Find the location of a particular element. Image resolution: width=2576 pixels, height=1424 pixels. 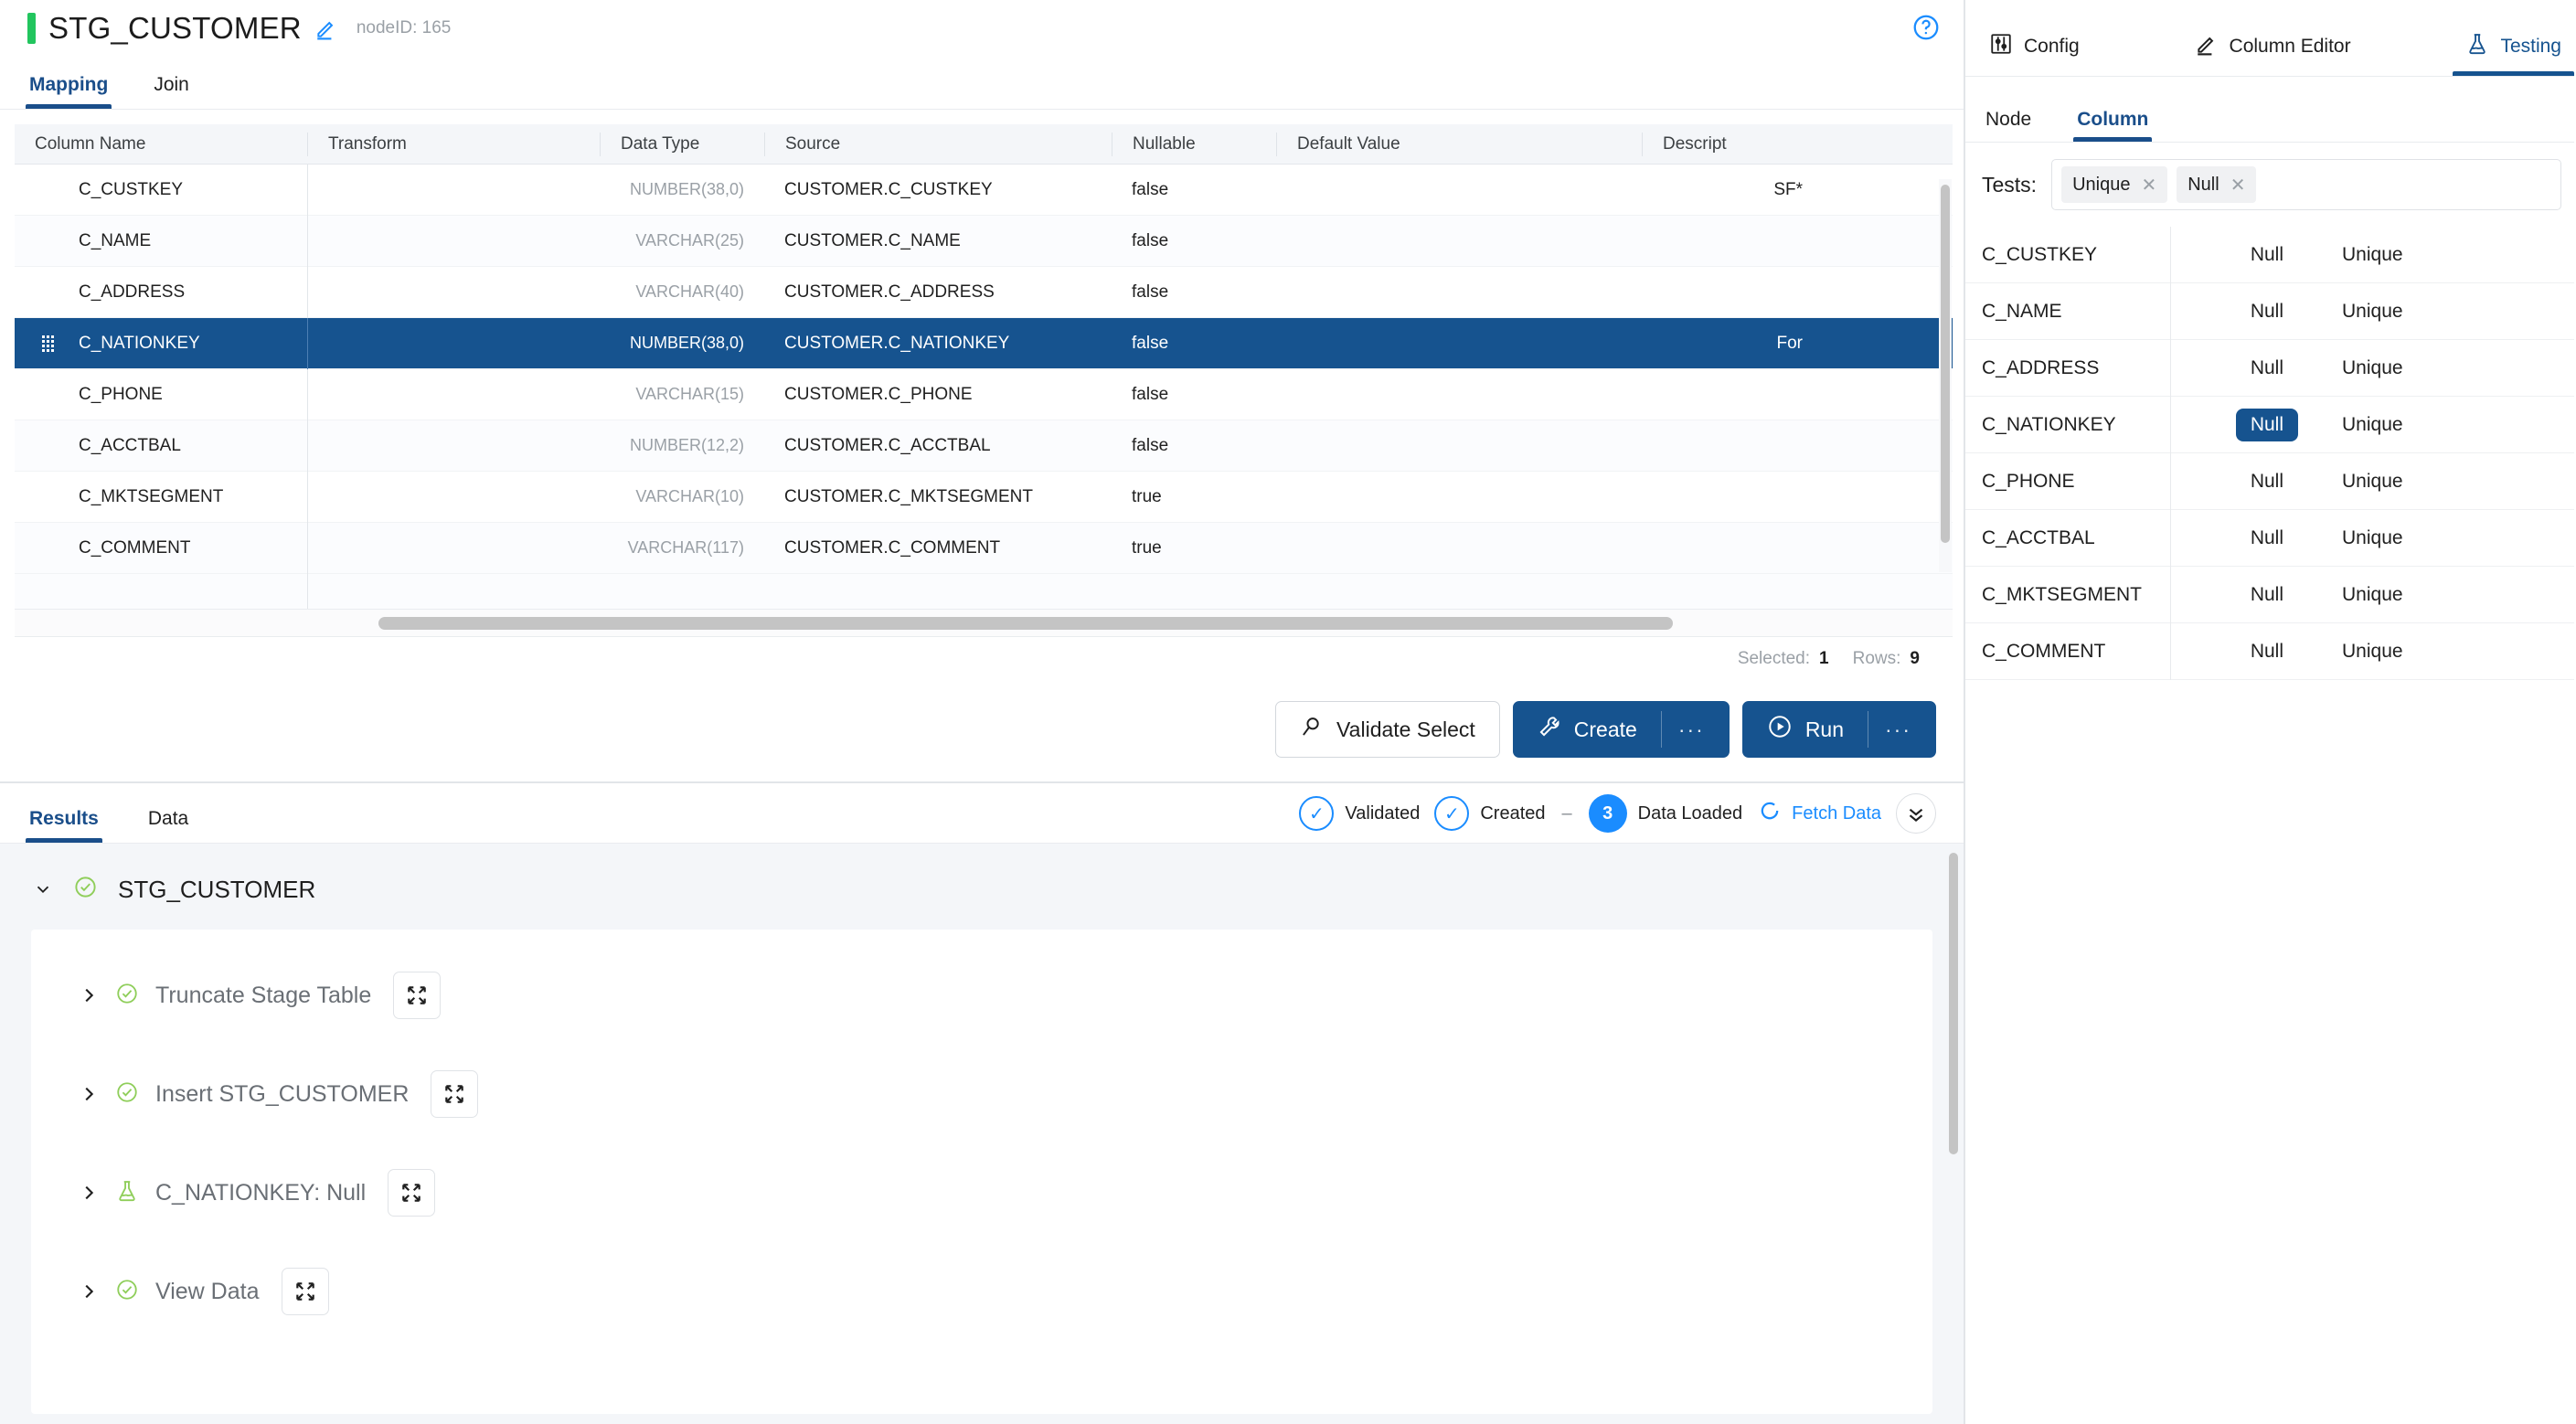

drag-handle-icon is located at coordinates (49, 343).